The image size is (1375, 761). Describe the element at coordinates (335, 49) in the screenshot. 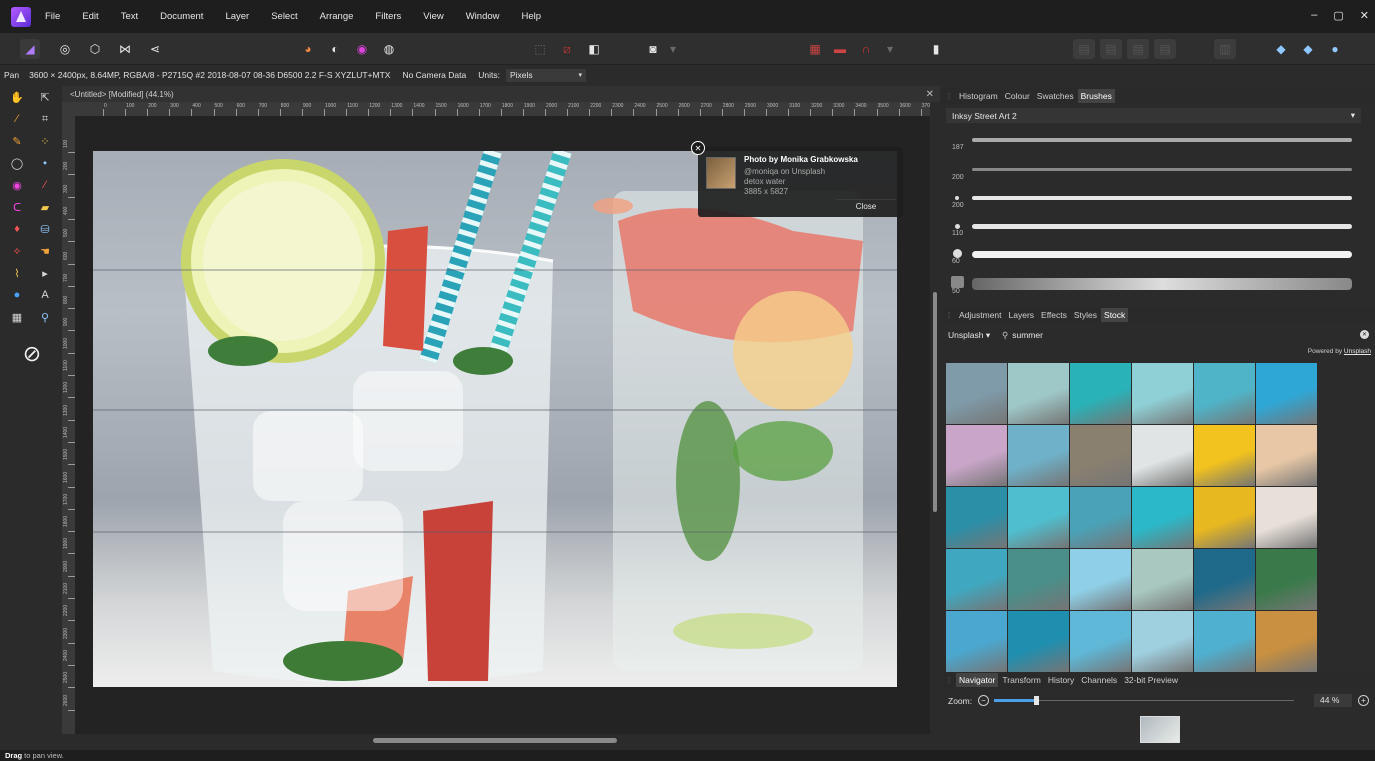

I see `auto-contrast-icon: ◐` at that location.